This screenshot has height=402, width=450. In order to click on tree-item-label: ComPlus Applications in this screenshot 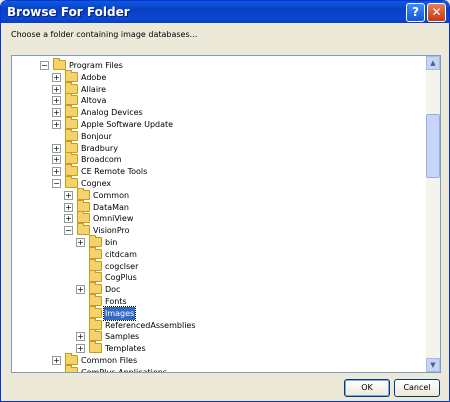, I will do `click(124, 370)`.